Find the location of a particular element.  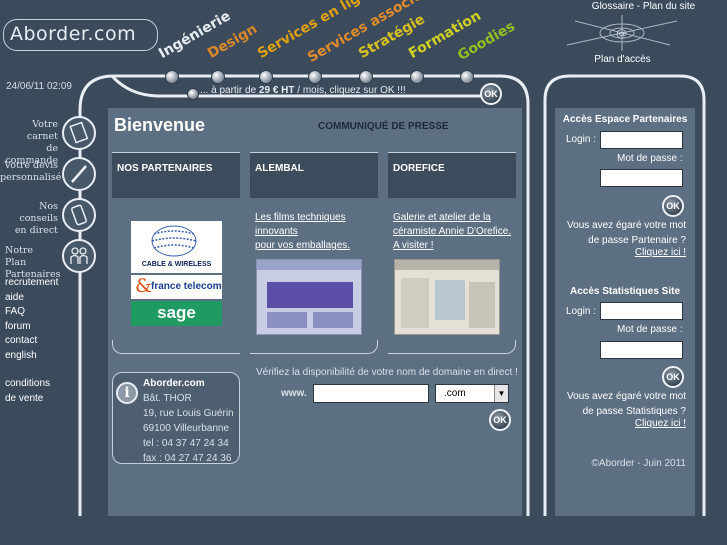

dorefice-line2: céramiste Annie D'Orefice. is located at coordinates (452, 231).